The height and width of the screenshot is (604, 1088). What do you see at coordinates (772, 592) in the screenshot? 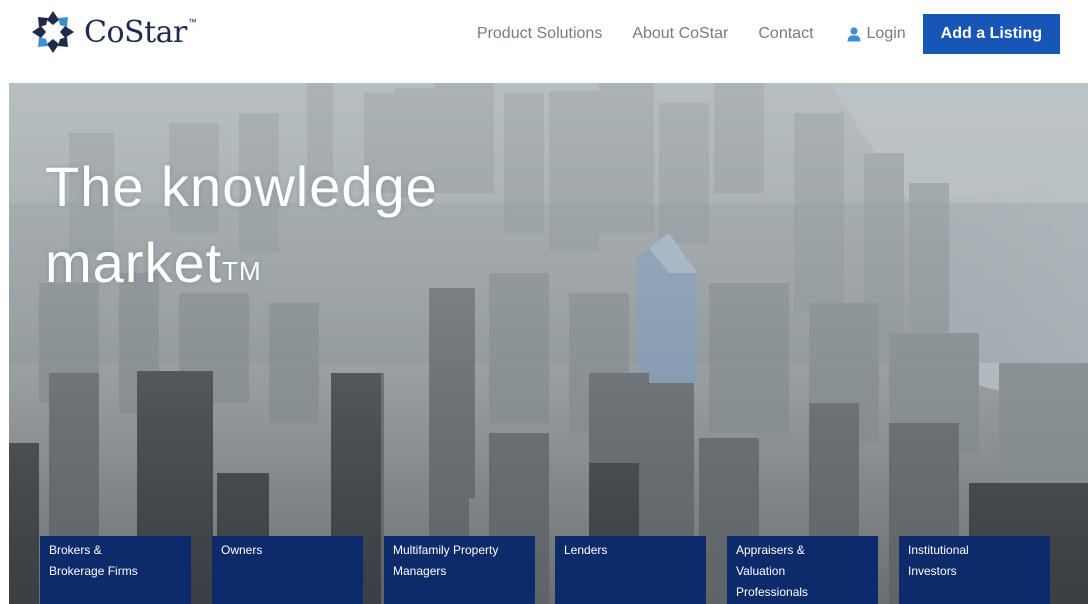
I see `tile-appraisers-line3: Professionals` at bounding box center [772, 592].